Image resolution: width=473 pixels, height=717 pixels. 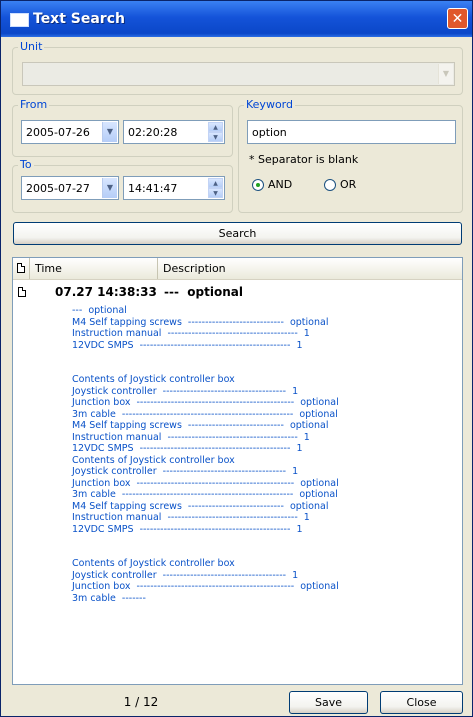 What do you see at coordinates (31, 46) in the screenshot?
I see `unit-label: Unit` at bounding box center [31, 46].